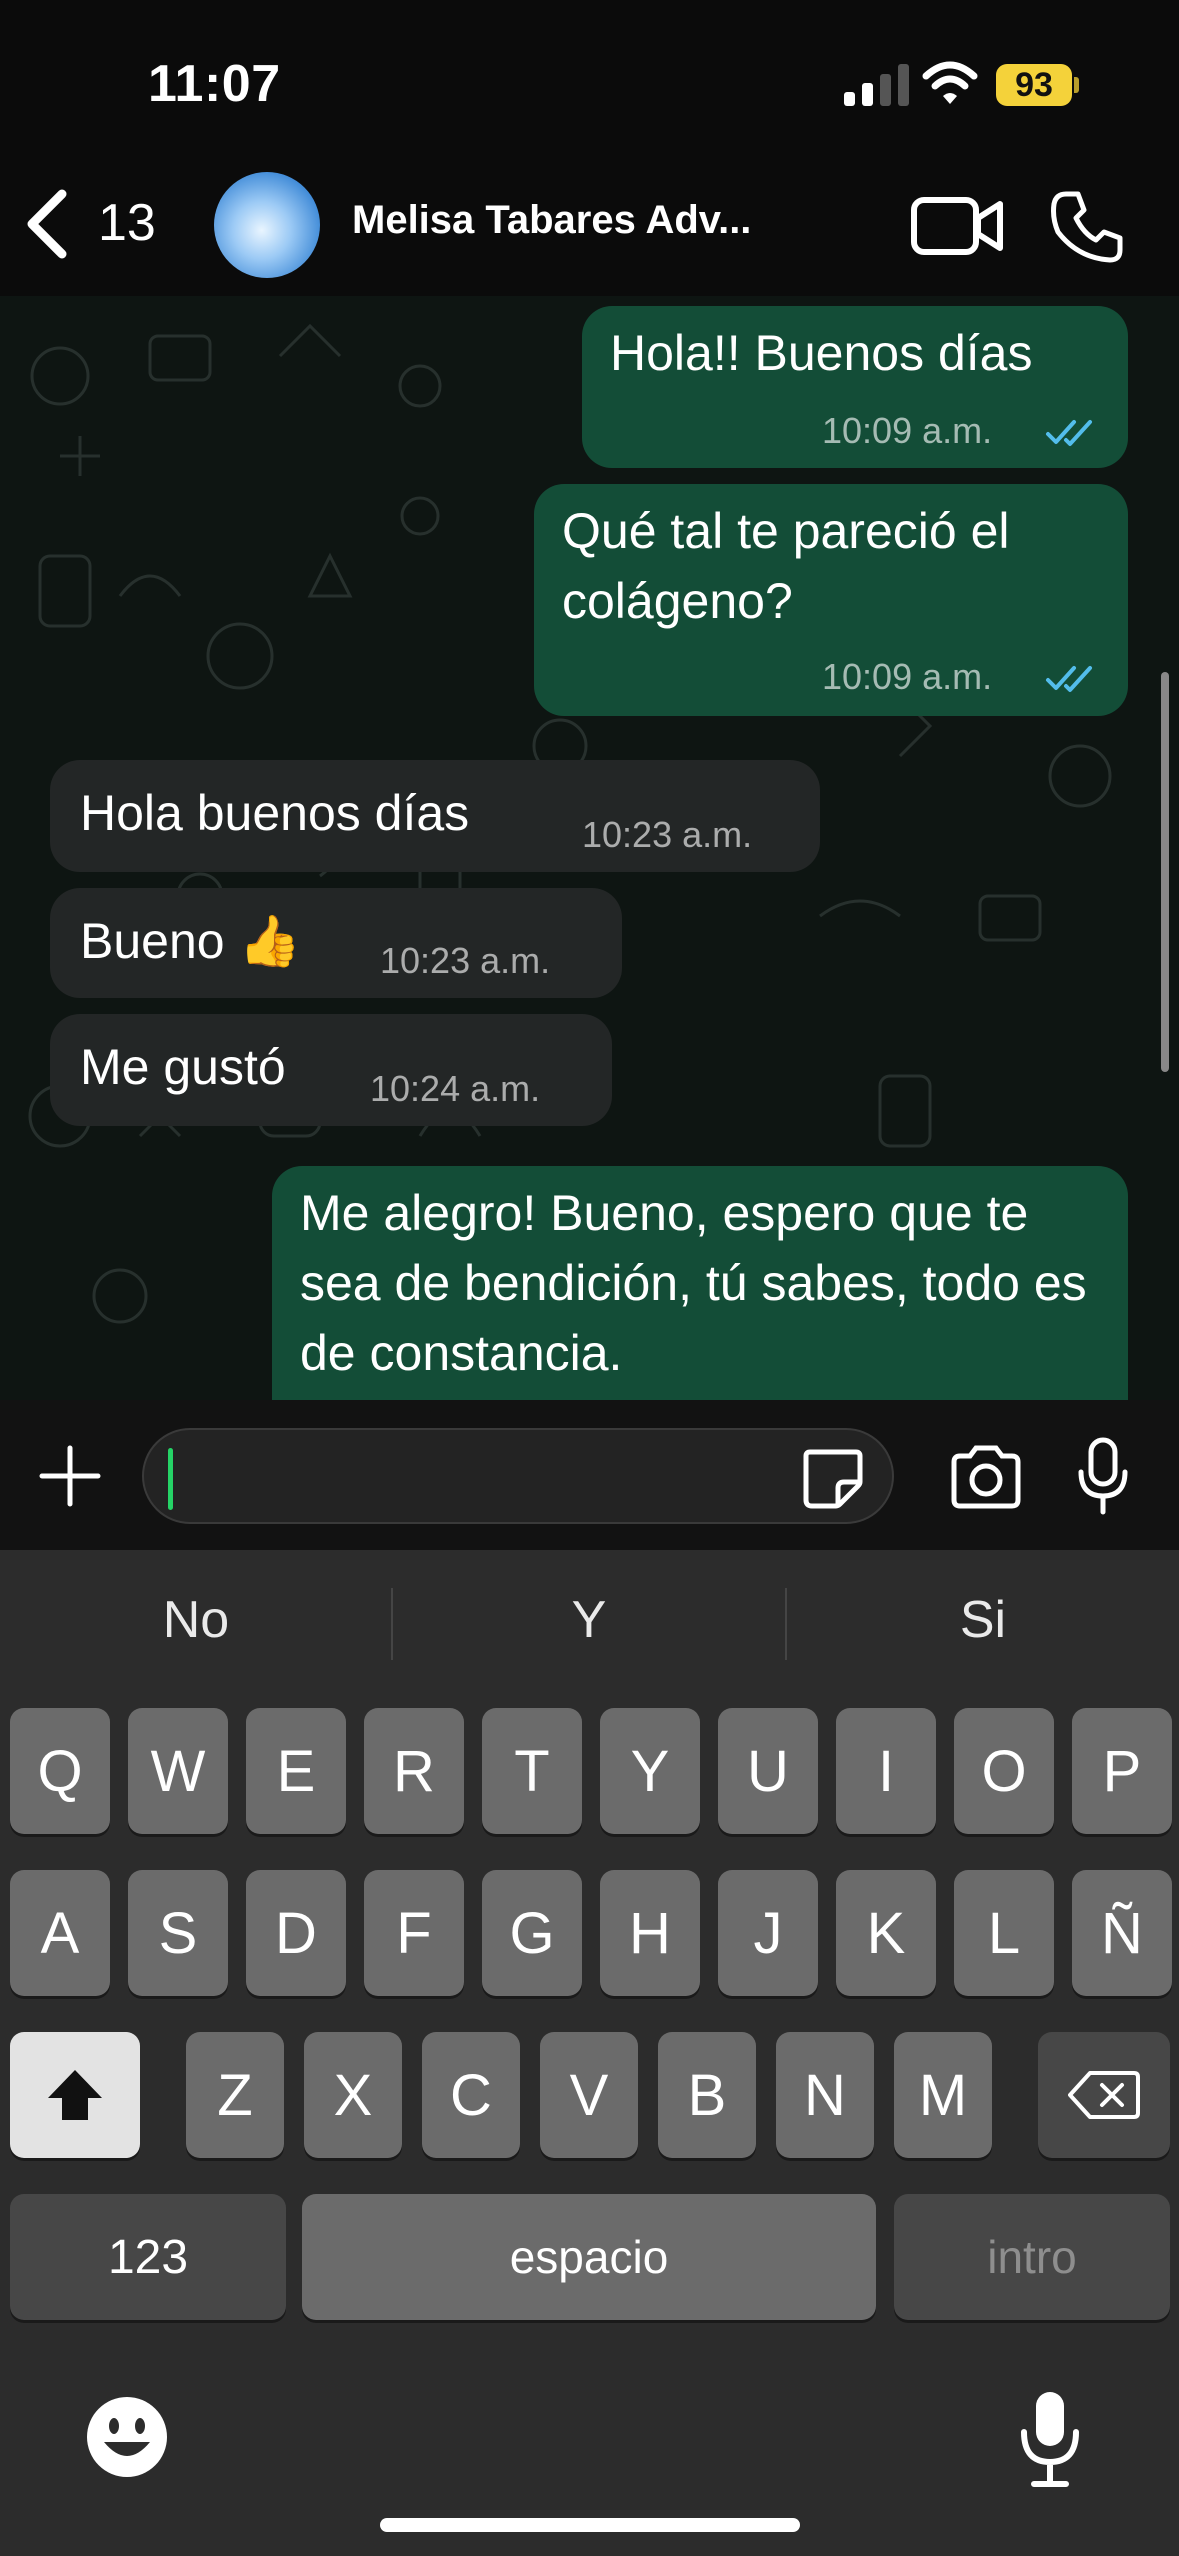 The image size is (1179, 2556). Describe the element at coordinates (196, 1620) in the screenshot. I see `suggestion-1: No` at that location.